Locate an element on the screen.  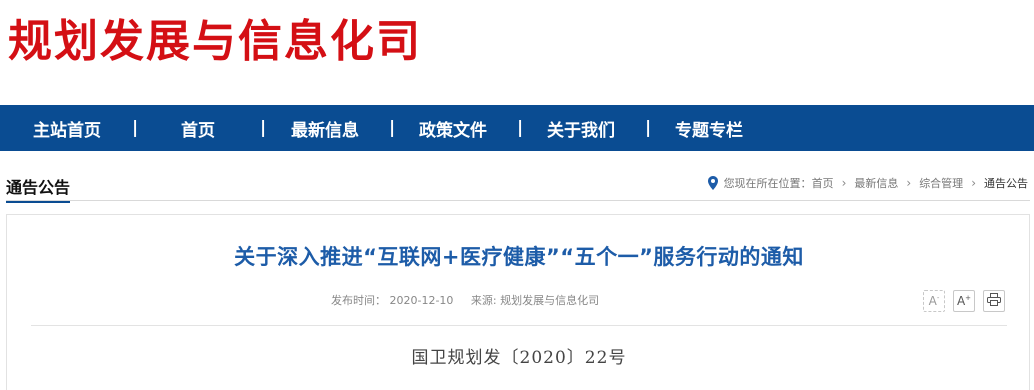
nav-item-policy: 政策文件 is located at coordinates (453, 128).